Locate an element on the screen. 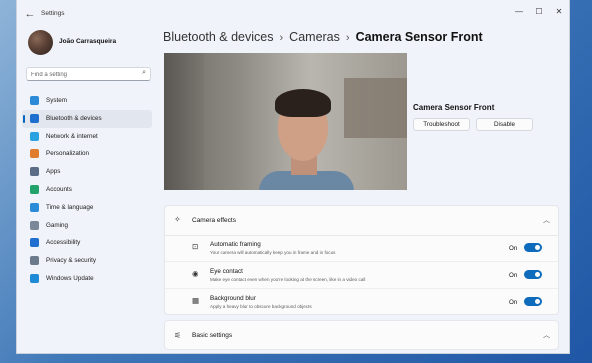 The width and height of the screenshot is (592, 363). sidebar-item-label: Windows Update is located at coordinates (70, 278).